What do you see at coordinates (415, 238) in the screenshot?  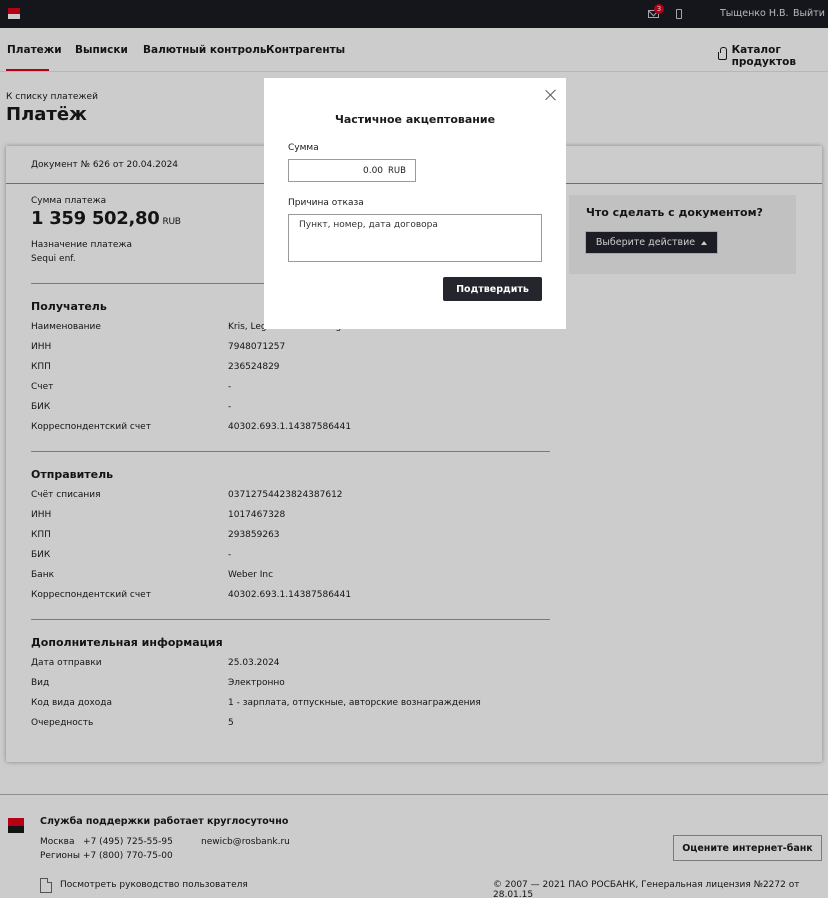 I see `reason-textarea` at bounding box center [415, 238].